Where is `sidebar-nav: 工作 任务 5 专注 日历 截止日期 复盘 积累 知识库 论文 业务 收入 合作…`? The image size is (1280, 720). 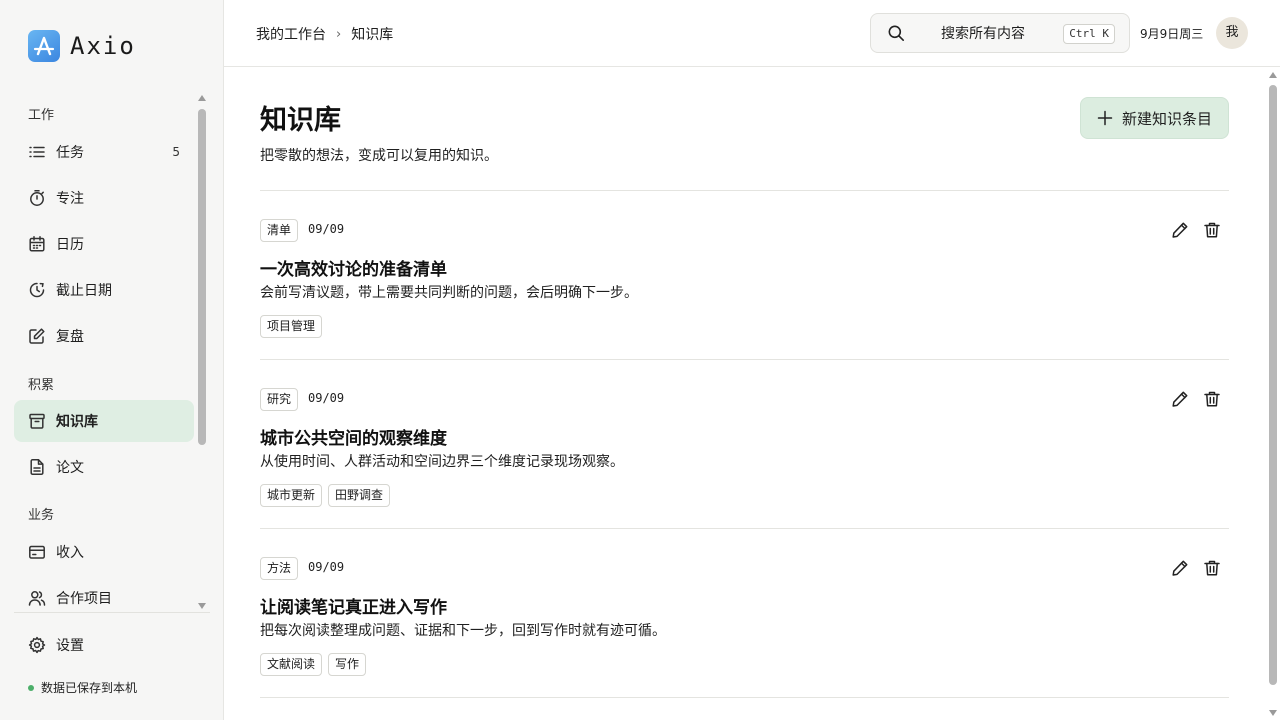
sidebar-nav: 工作 任务 5 专注 日历 截止日期 复盘 积累 知识库 论文 业务 收入 合作… is located at coordinates (105, 351).